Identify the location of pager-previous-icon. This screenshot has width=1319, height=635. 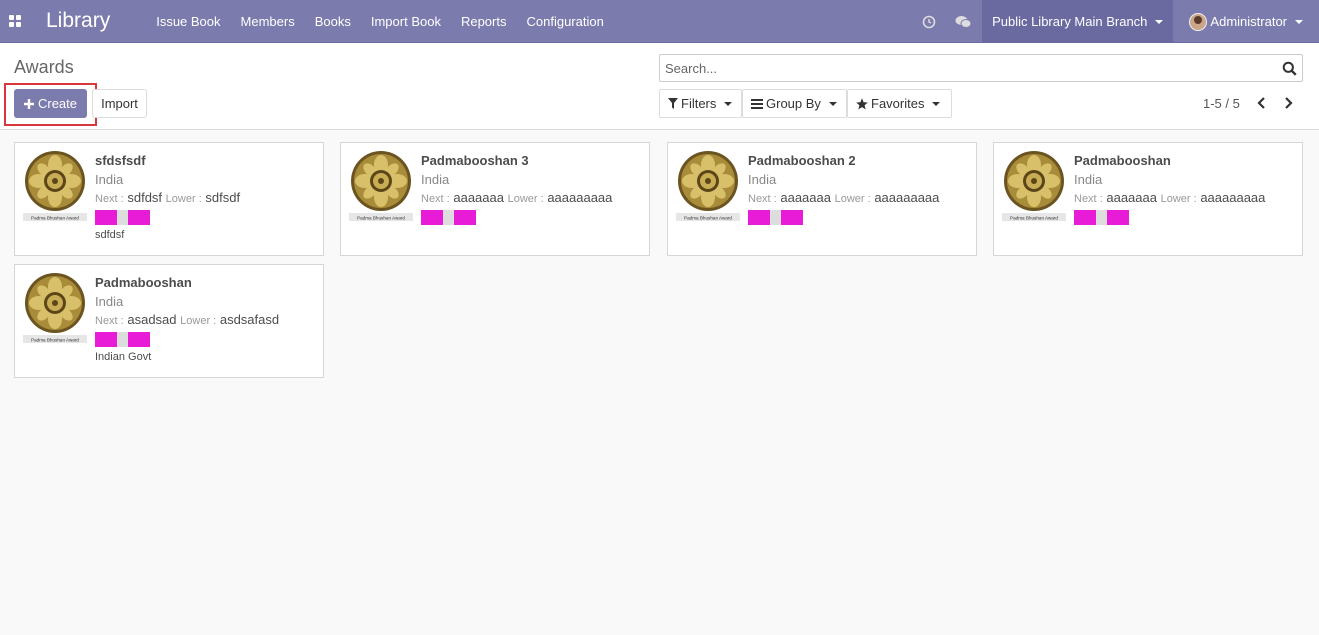
(1261, 103).